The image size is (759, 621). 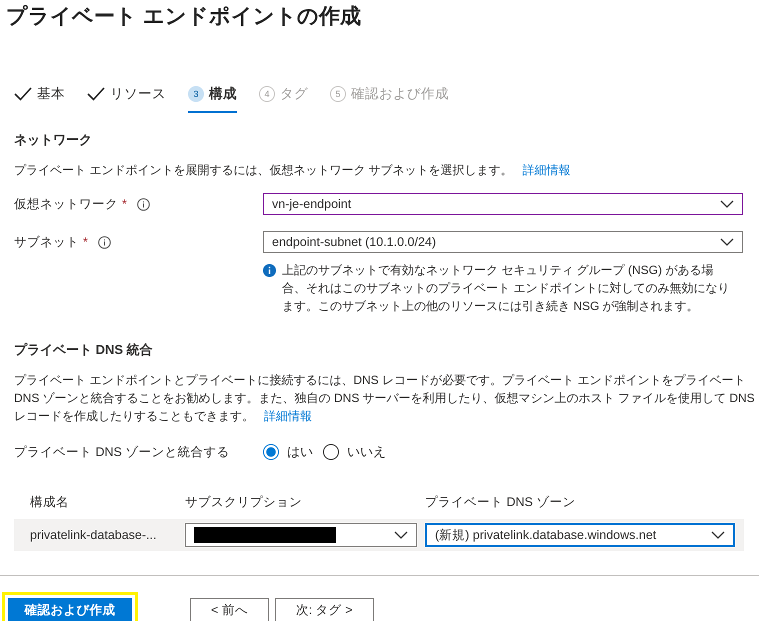 I want to click on footer-button: 確認および作成, so click(x=70, y=609).